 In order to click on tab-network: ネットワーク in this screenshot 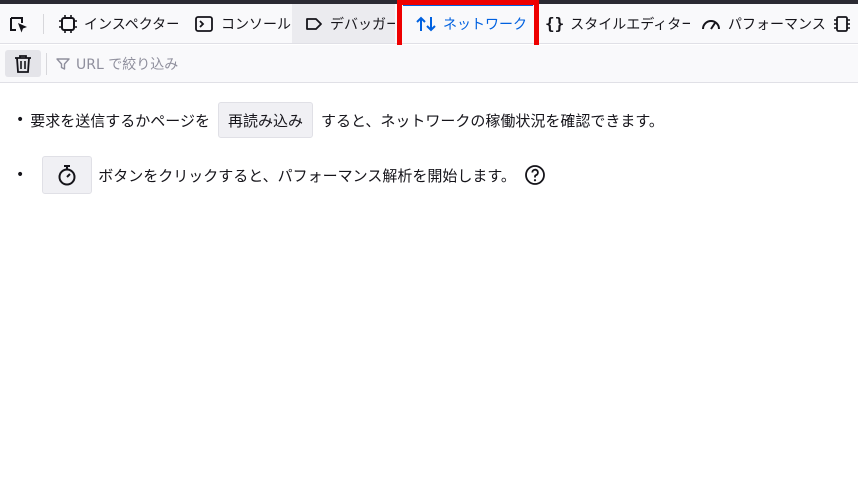, I will do `click(468, 23)`.